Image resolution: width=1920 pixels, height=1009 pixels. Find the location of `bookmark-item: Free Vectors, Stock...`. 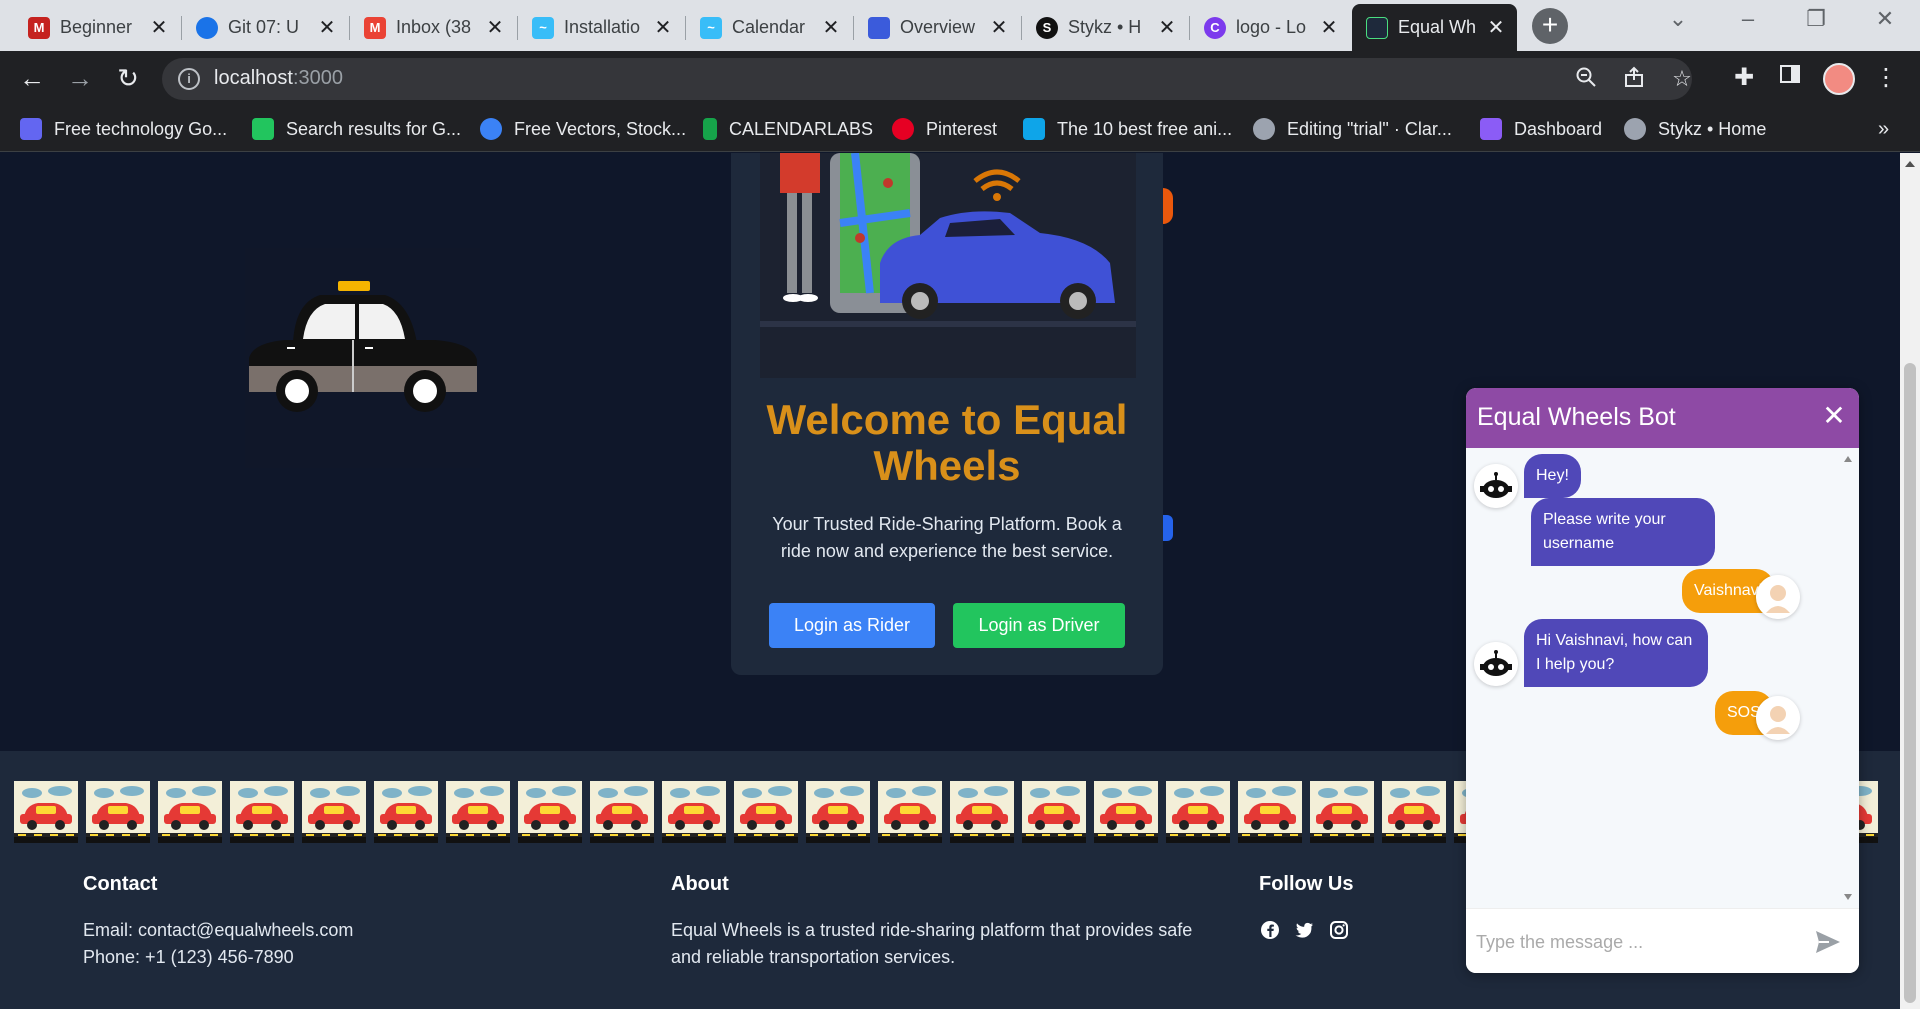

bookmark-item: Free Vectors, Stock... is located at coordinates (583, 129).